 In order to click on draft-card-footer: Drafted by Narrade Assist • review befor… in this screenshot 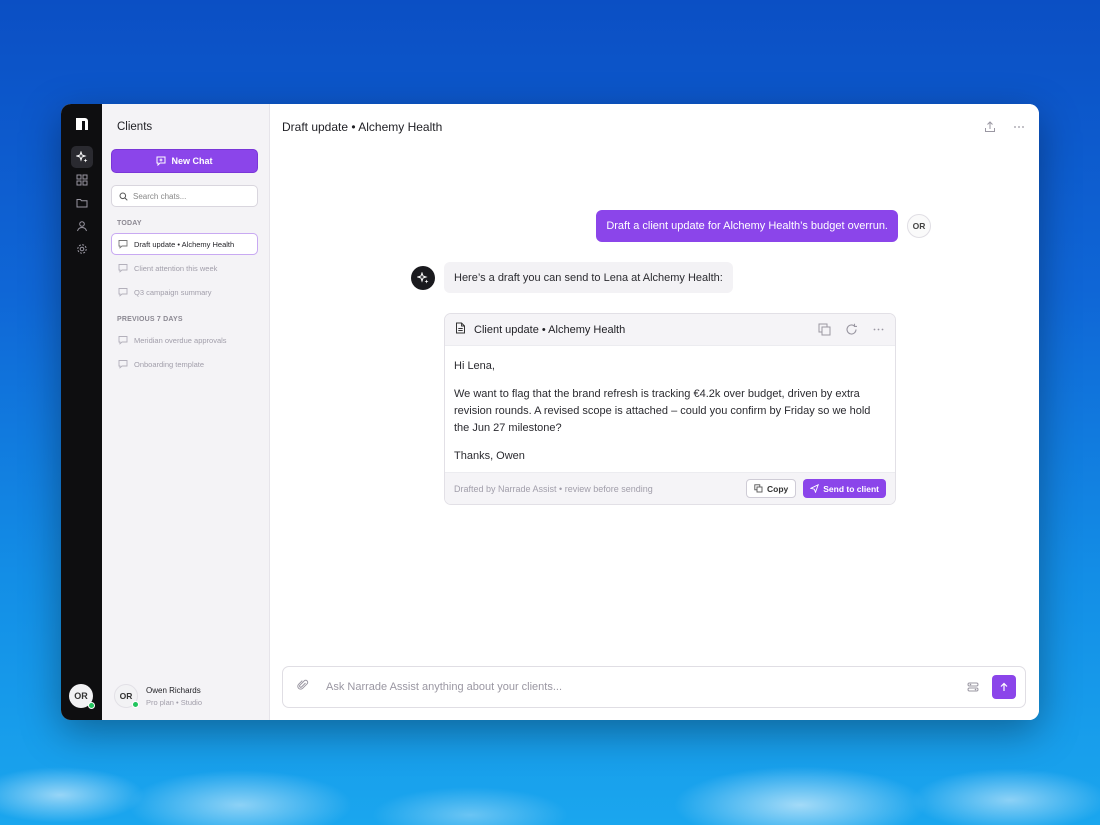, I will do `click(670, 488)`.